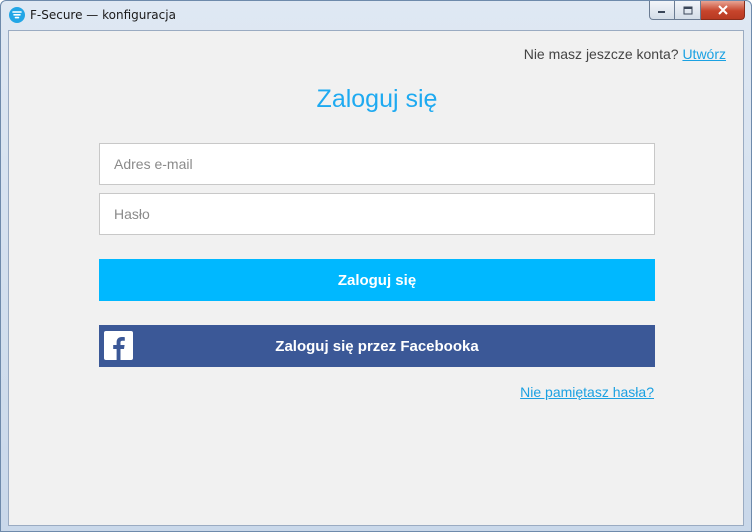  I want to click on maximize-button, so click(688, 10).